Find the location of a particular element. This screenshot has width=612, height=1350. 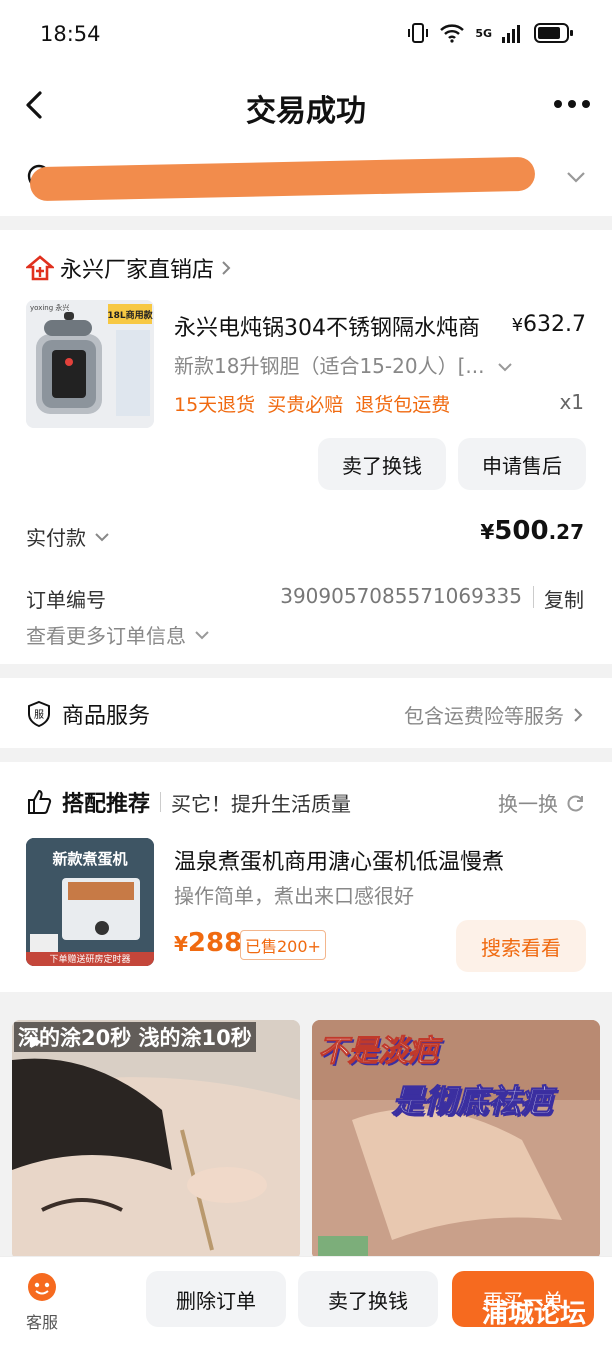

paid-dec: .27 is located at coordinates (566, 532).